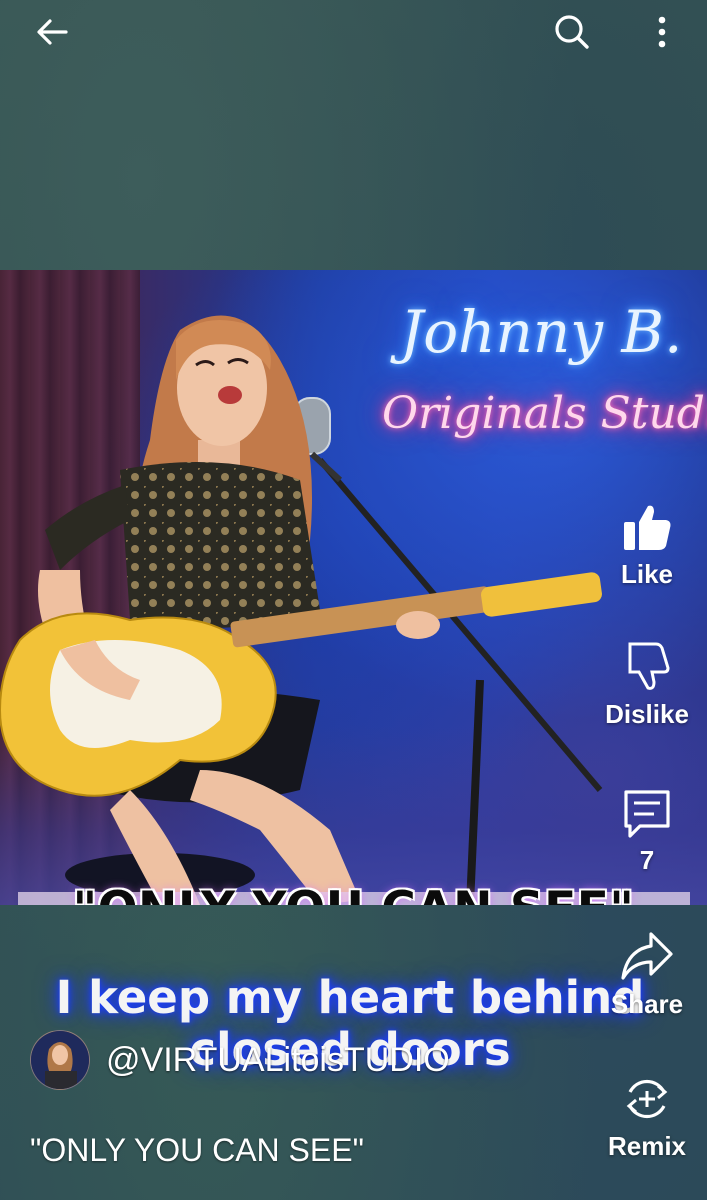 The height and width of the screenshot is (1200, 707). I want to click on back-button, so click(52, 32).